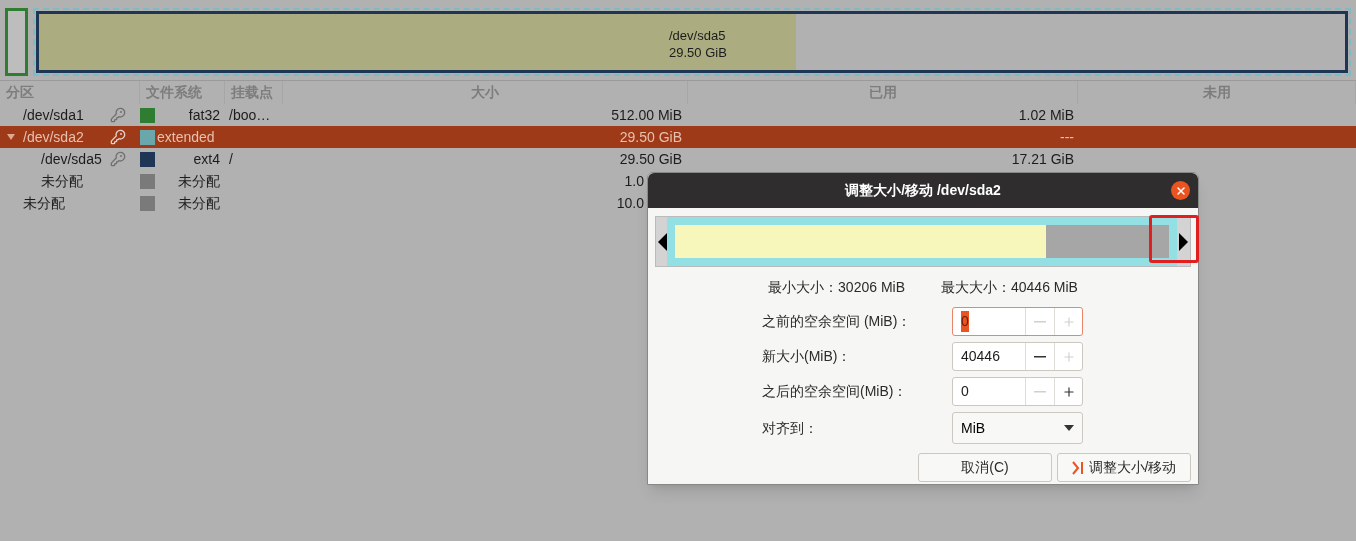 The height and width of the screenshot is (541, 1356). What do you see at coordinates (1017, 391) in the screenshot?
I see `spin-field: 0` at bounding box center [1017, 391].